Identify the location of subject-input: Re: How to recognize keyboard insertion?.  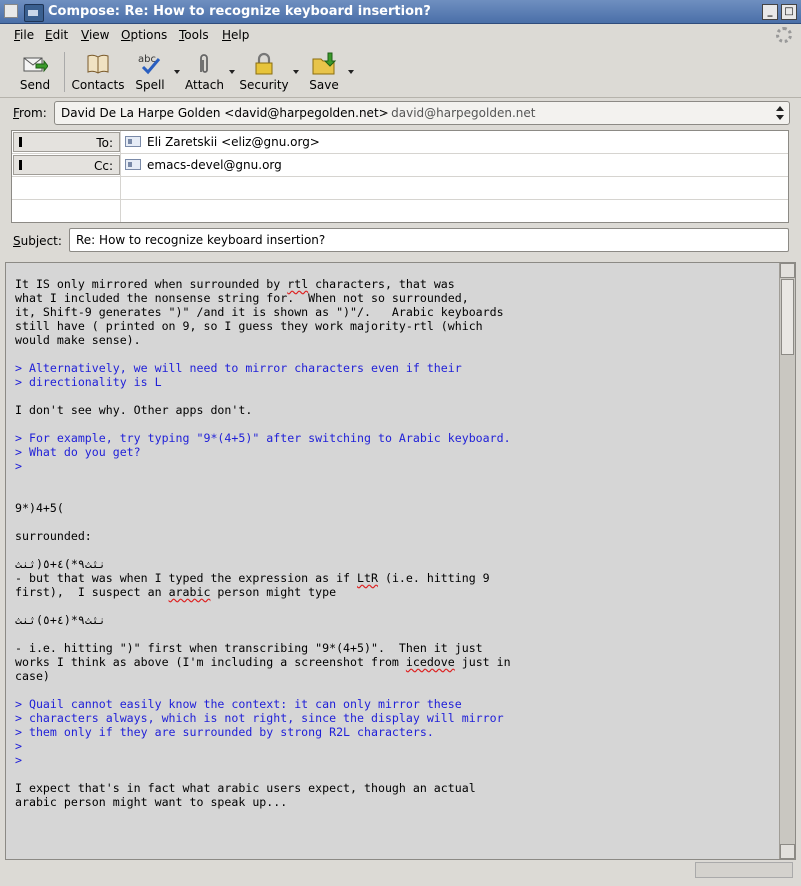
(429, 240).